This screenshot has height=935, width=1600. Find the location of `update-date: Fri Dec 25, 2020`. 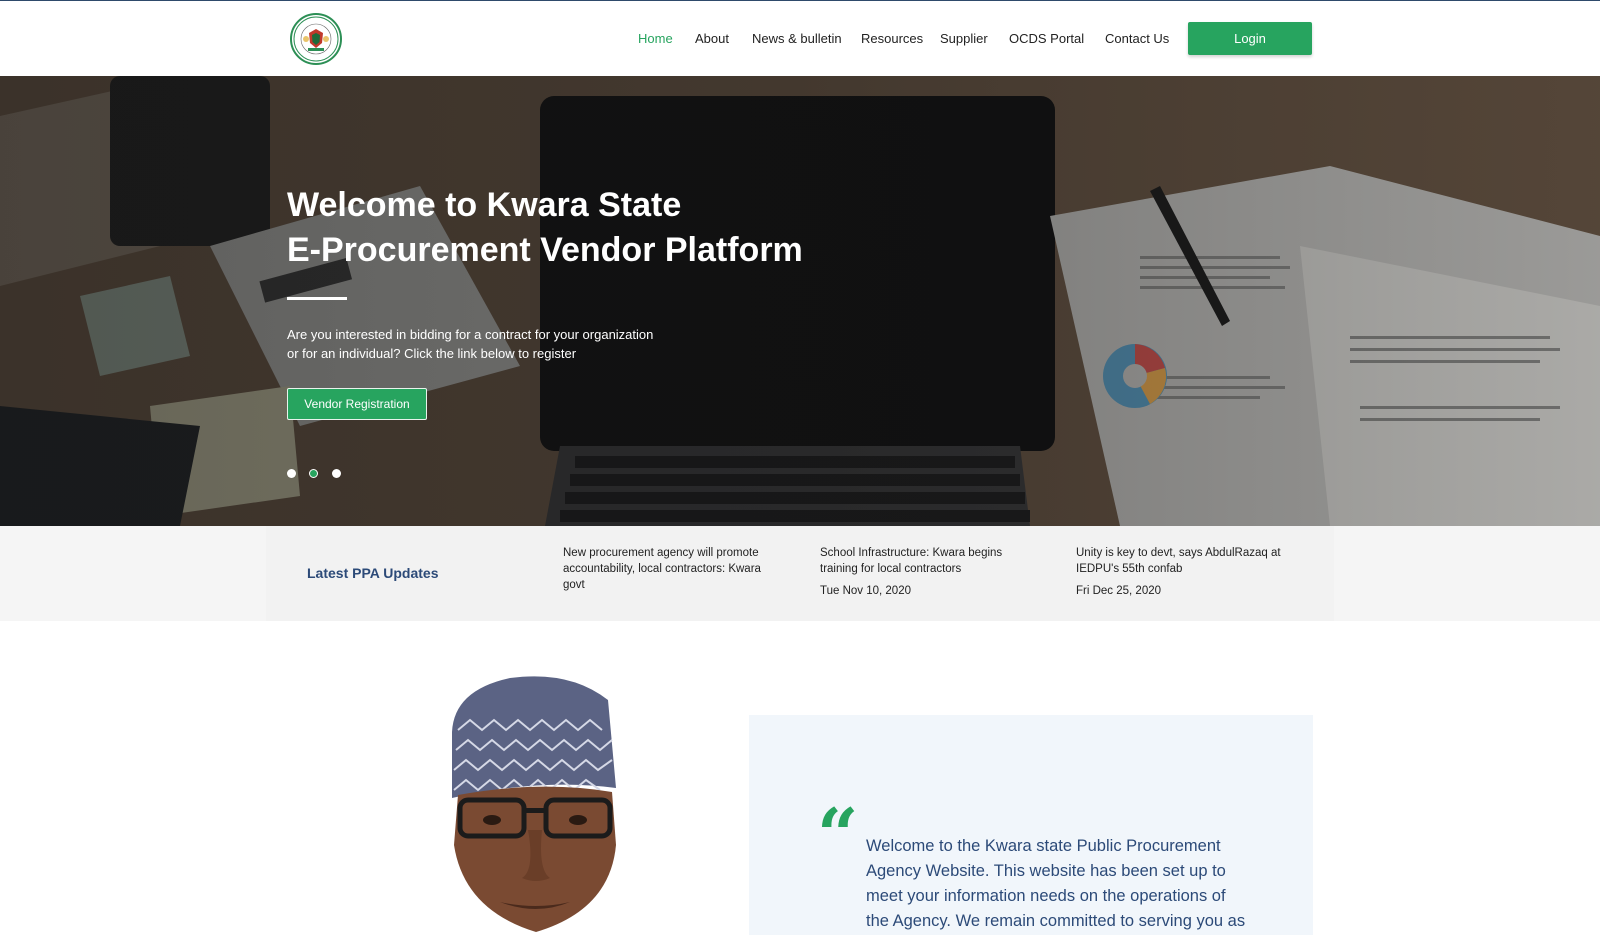

update-date: Fri Dec 25, 2020 is located at coordinates (1119, 591).